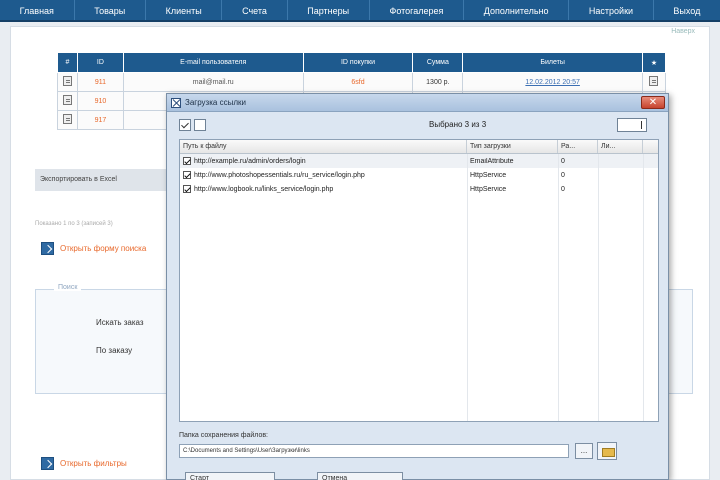 The height and width of the screenshot is (480, 720). What do you see at coordinates (185, 125) in the screenshot?
I see `select-all-checkbox` at bounding box center [185, 125].